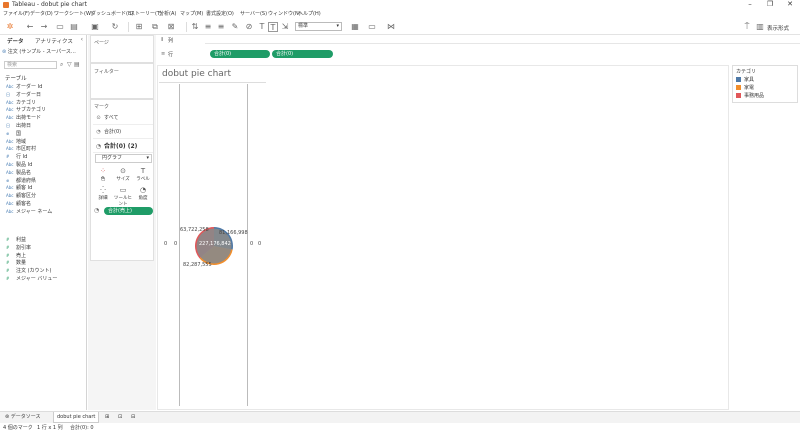 The width and height of the screenshot is (800, 433). What do you see at coordinates (750, 96) in the screenshot?
I see `legend-item: 事務用品` at bounding box center [750, 96].